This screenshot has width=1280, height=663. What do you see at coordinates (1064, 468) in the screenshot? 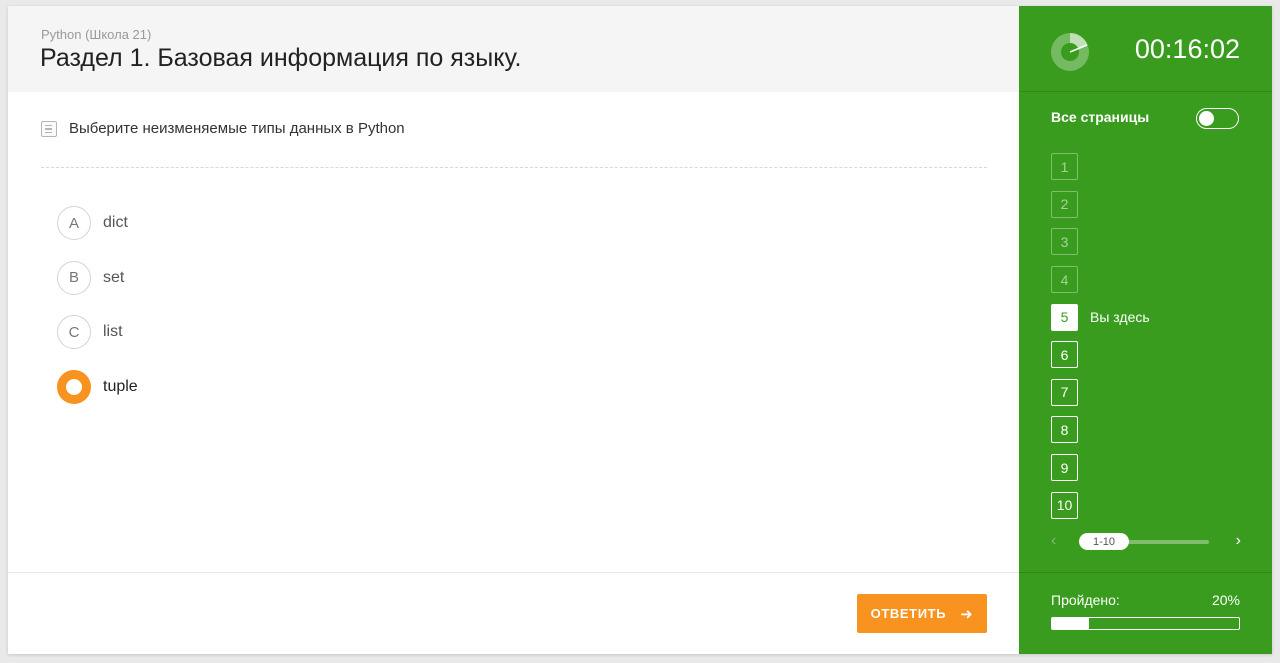
I see `page-button-9: 9` at bounding box center [1064, 468].